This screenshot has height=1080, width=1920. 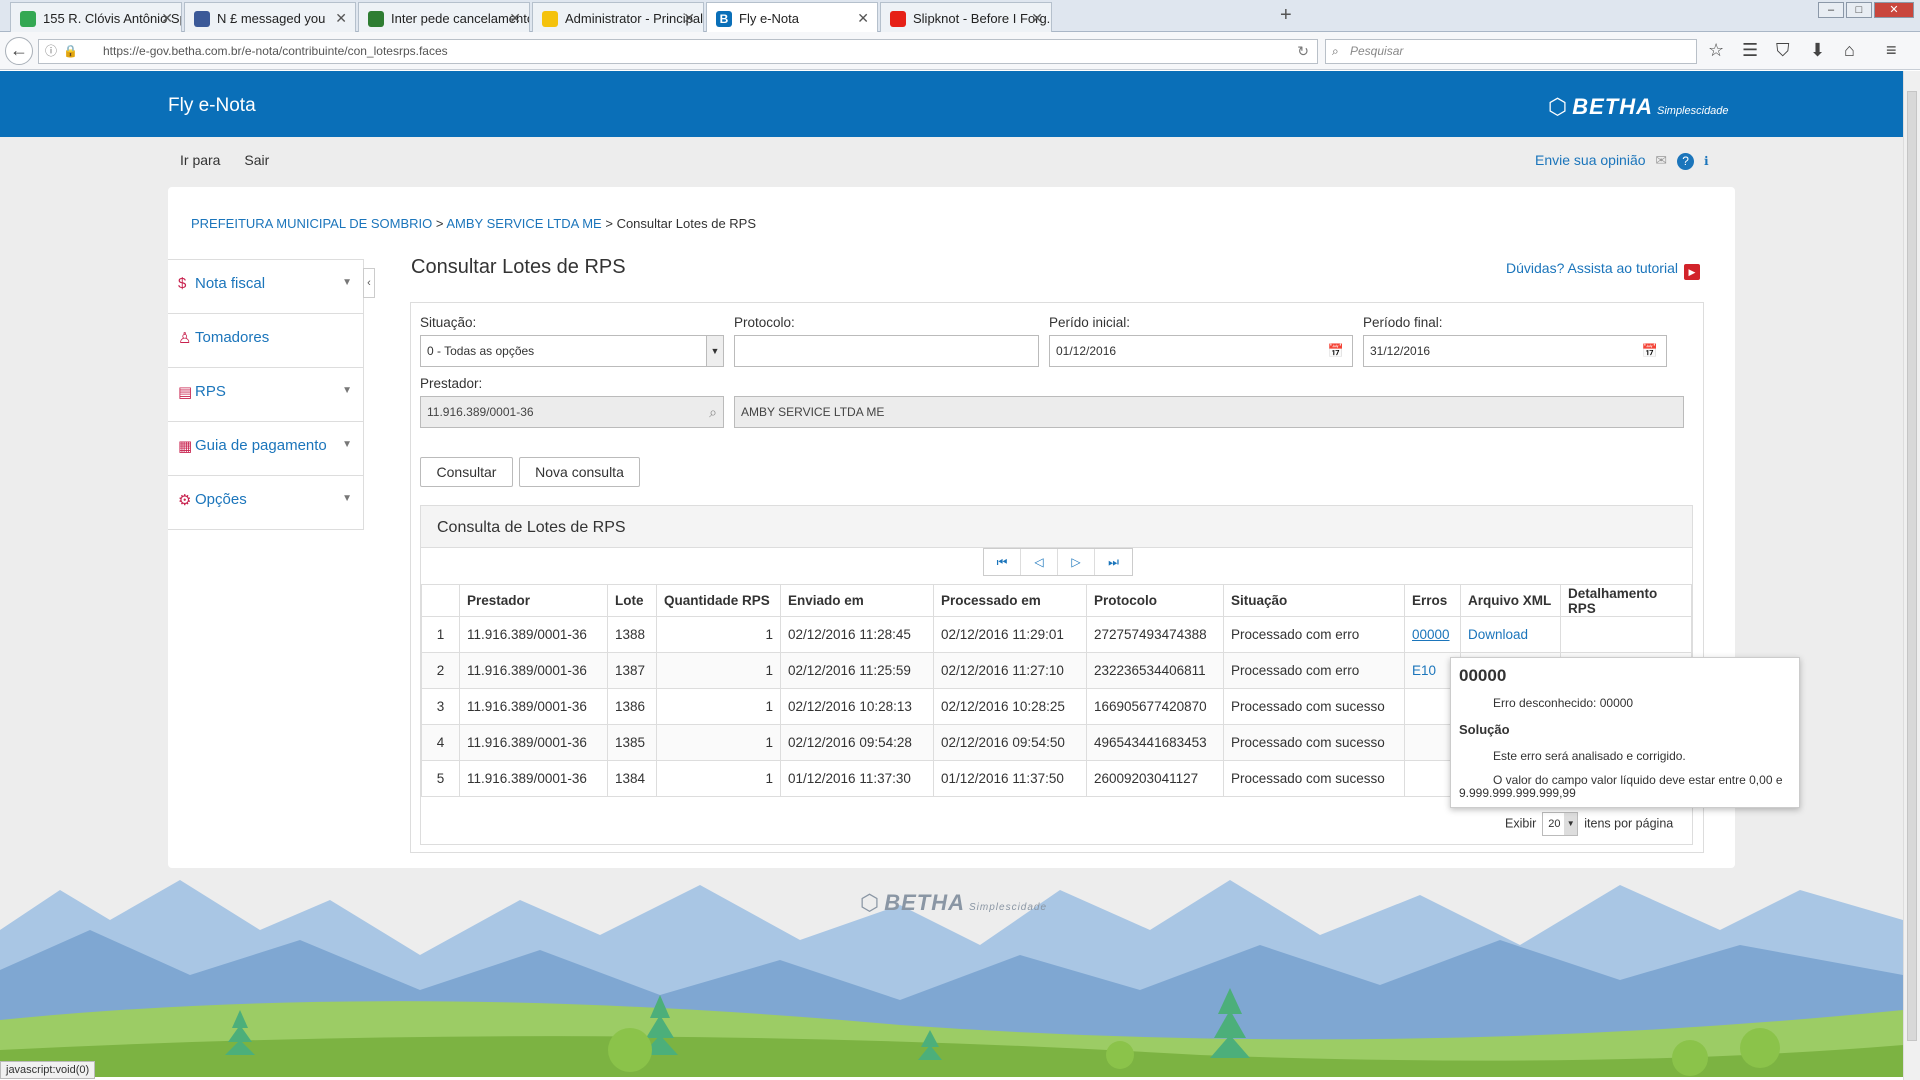 I want to click on per-page-select: 20 ▼, so click(x=1560, y=824).